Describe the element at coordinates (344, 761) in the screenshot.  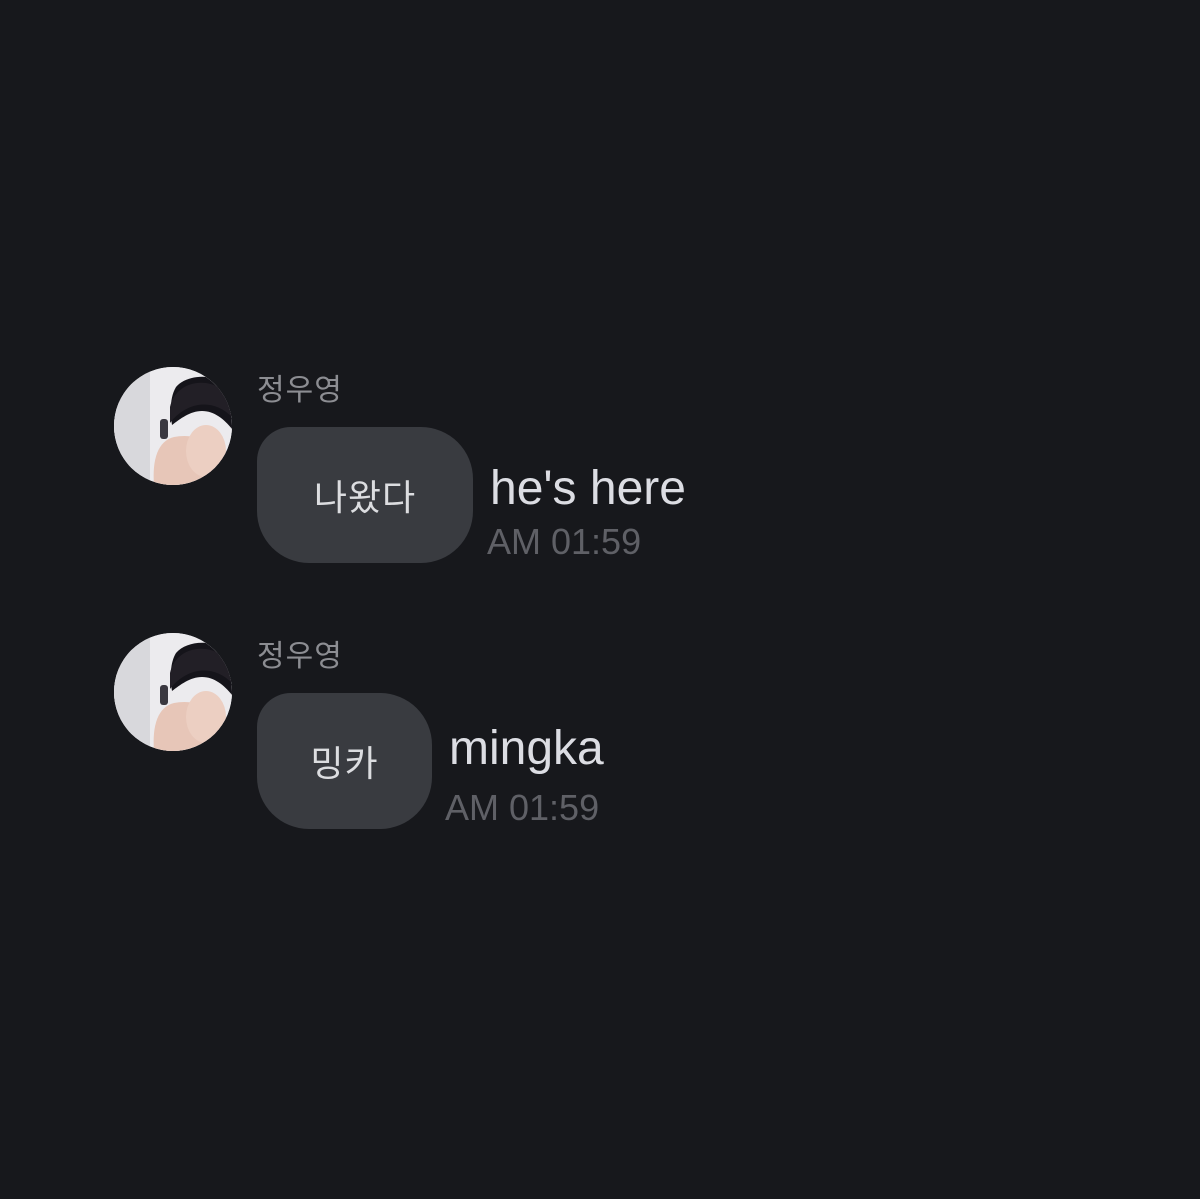
I see `message-bubble: 밍카` at that location.